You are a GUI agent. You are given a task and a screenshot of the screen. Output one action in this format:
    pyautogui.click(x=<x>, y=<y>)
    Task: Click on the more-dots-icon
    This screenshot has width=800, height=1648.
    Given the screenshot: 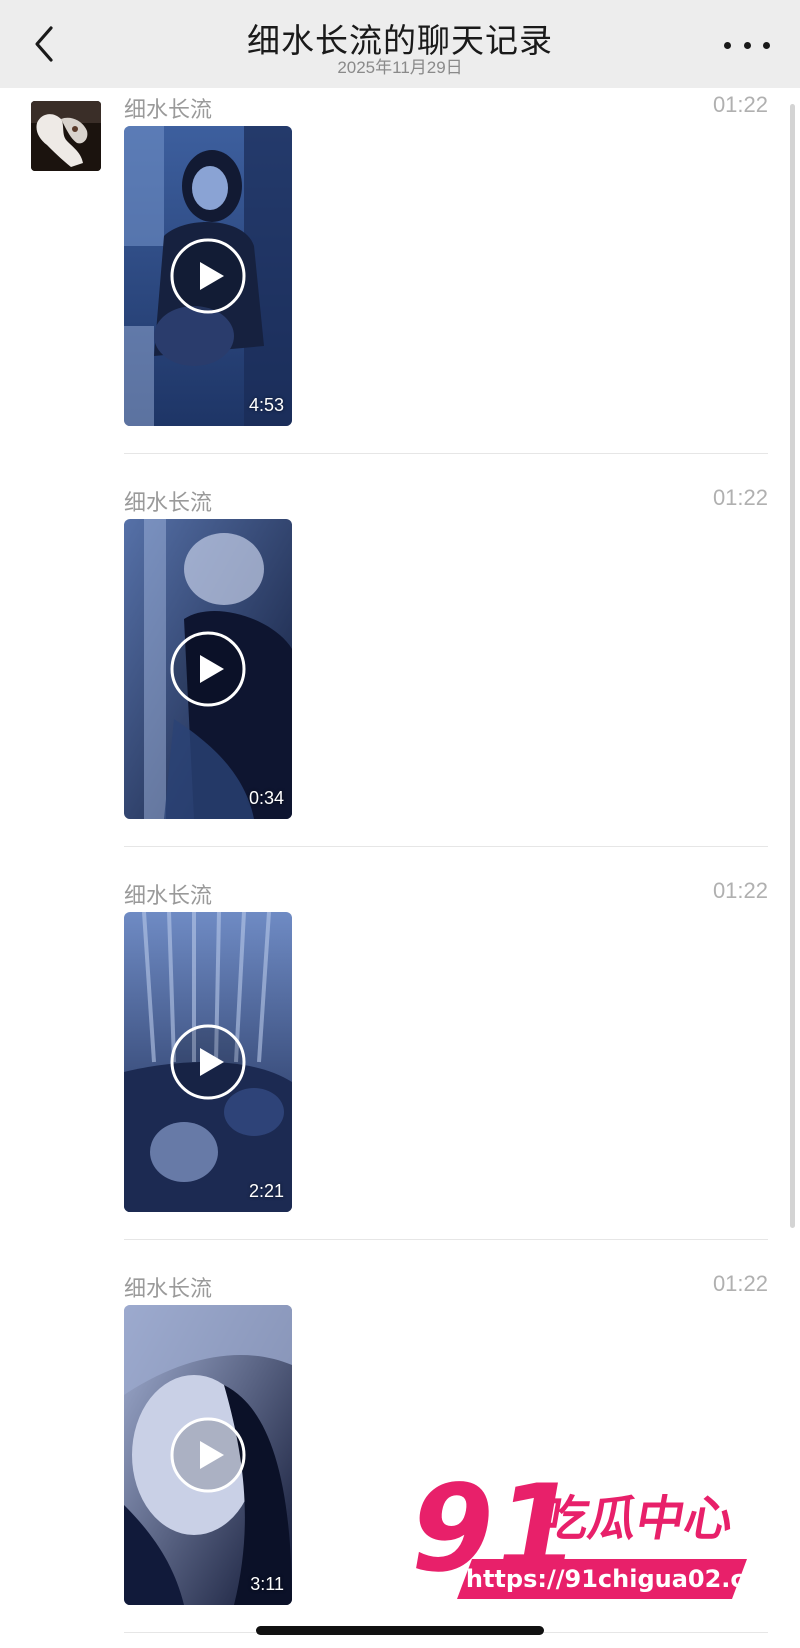 What is the action you would take?
    pyautogui.click(x=727, y=45)
    